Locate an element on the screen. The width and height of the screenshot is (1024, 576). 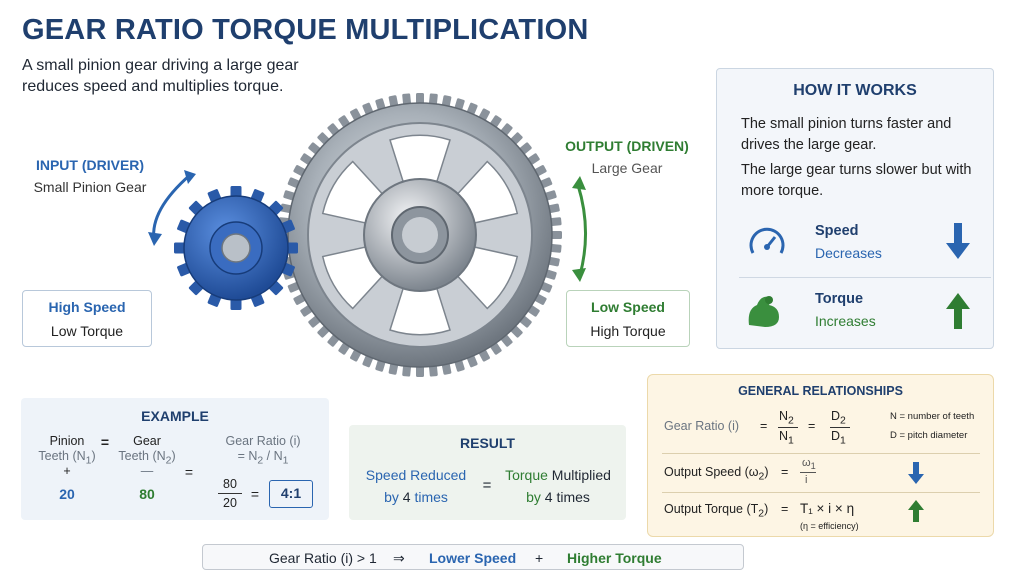
rel-speed-num: ω1 is located at coordinates (809, 464).